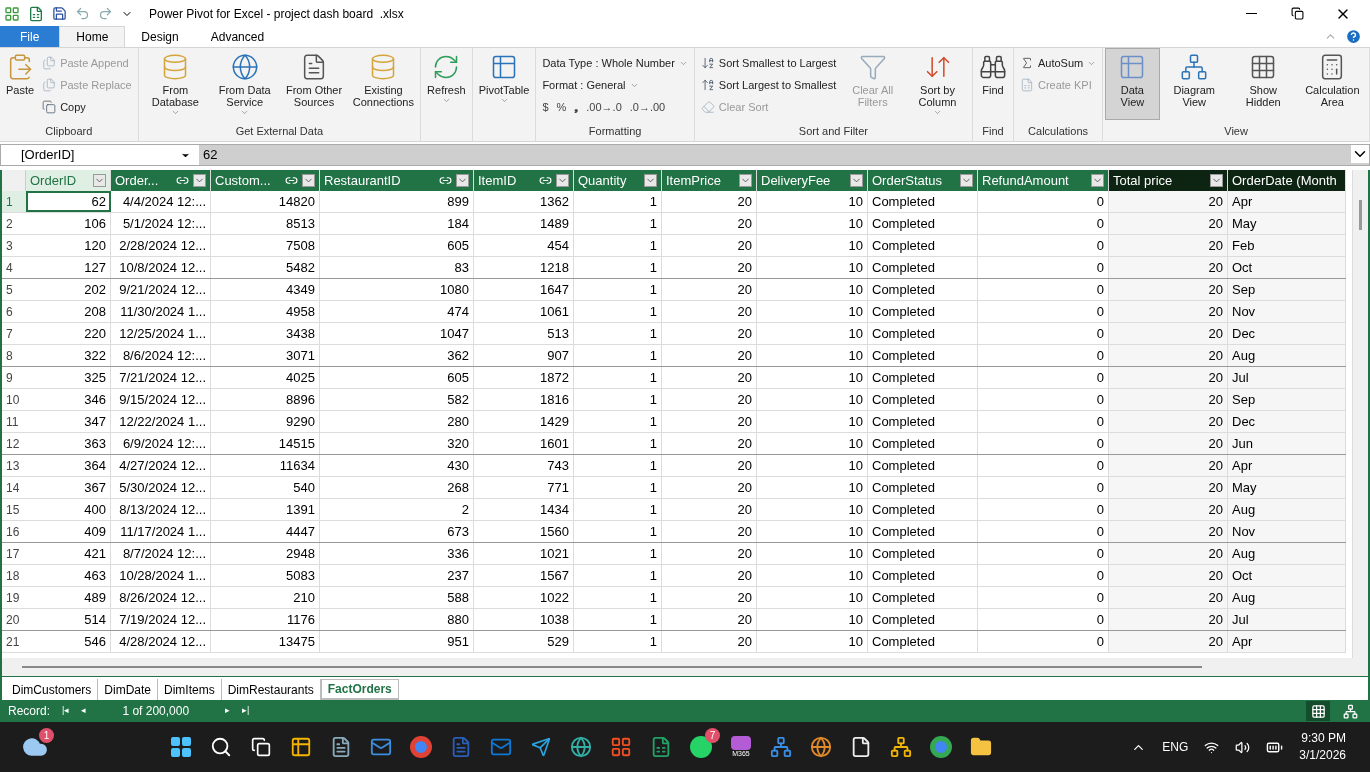  What do you see at coordinates (446, 84) in the screenshot?
I see `ribbon-button: Refresh` at bounding box center [446, 84].